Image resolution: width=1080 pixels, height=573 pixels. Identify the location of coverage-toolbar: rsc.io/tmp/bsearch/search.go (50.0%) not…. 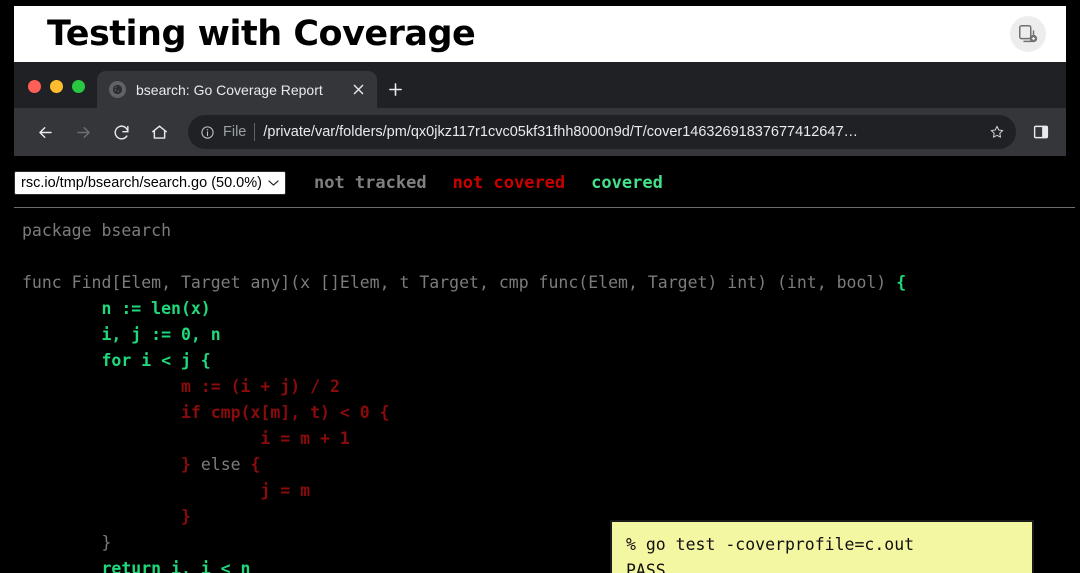
(338, 183).